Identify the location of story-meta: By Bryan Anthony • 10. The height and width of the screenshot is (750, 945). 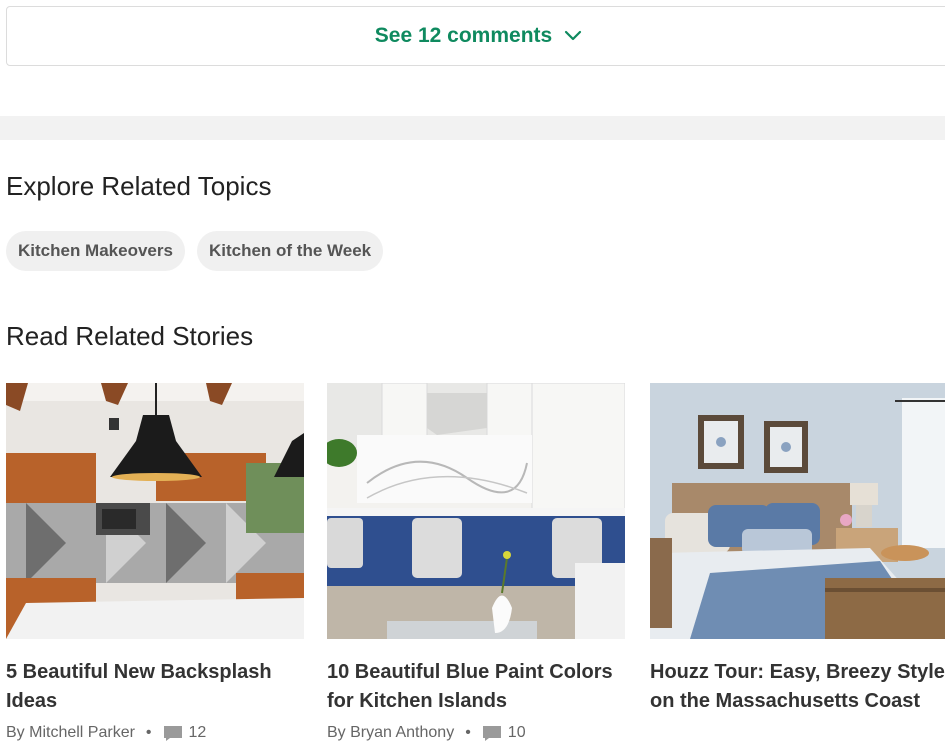
(476, 733).